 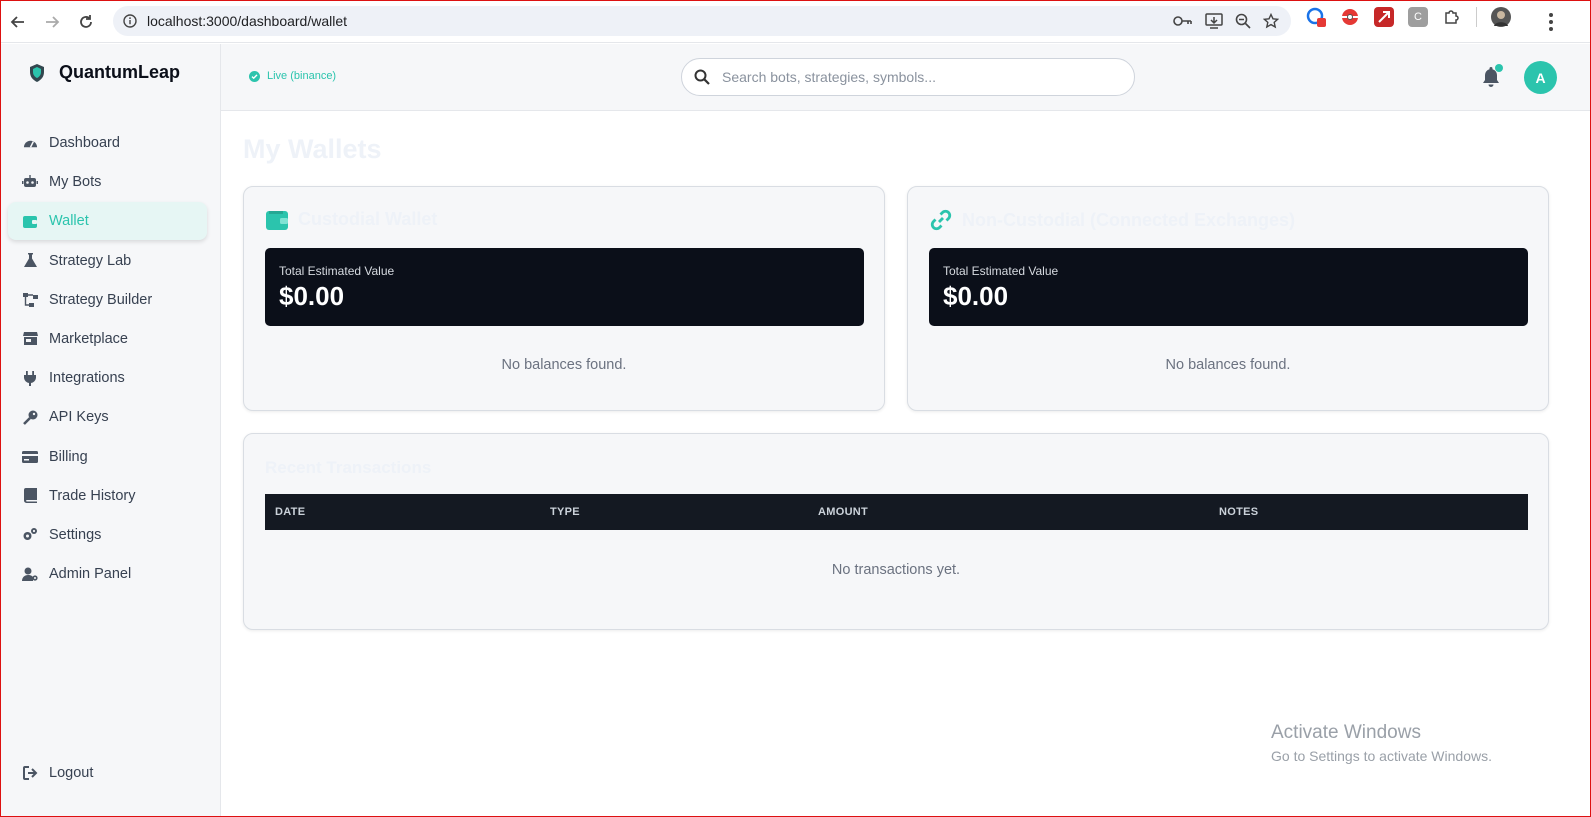 What do you see at coordinates (90, 574) in the screenshot?
I see `sidebar-item-label: Admin Panel` at bounding box center [90, 574].